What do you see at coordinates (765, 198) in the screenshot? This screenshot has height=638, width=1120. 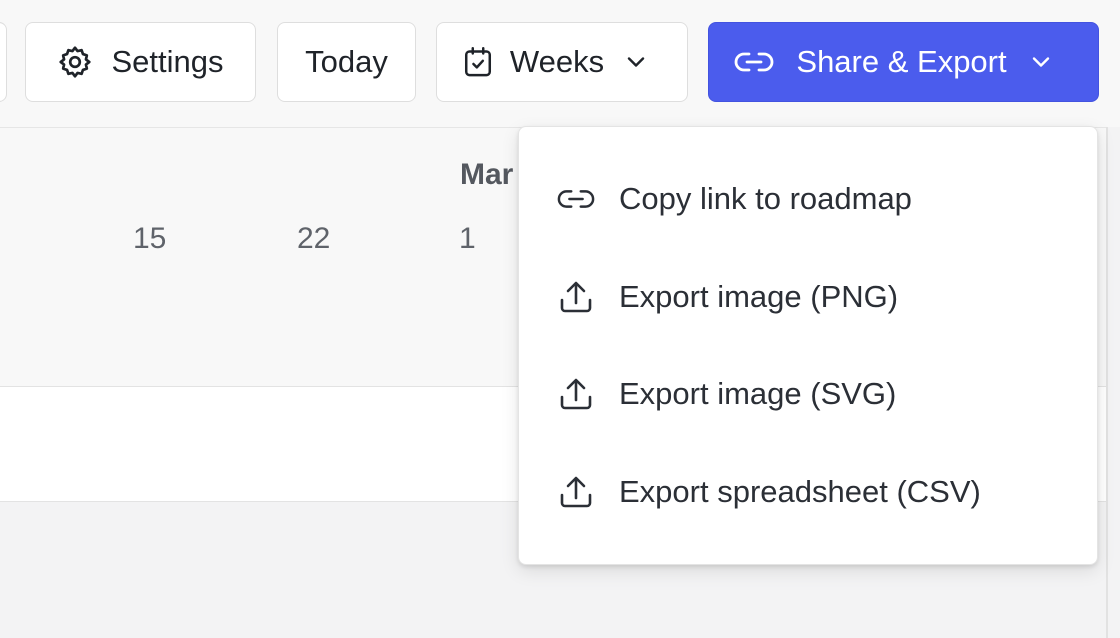 I see `menu-item-label: Copy link to roadmap` at bounding box center [765, 198].